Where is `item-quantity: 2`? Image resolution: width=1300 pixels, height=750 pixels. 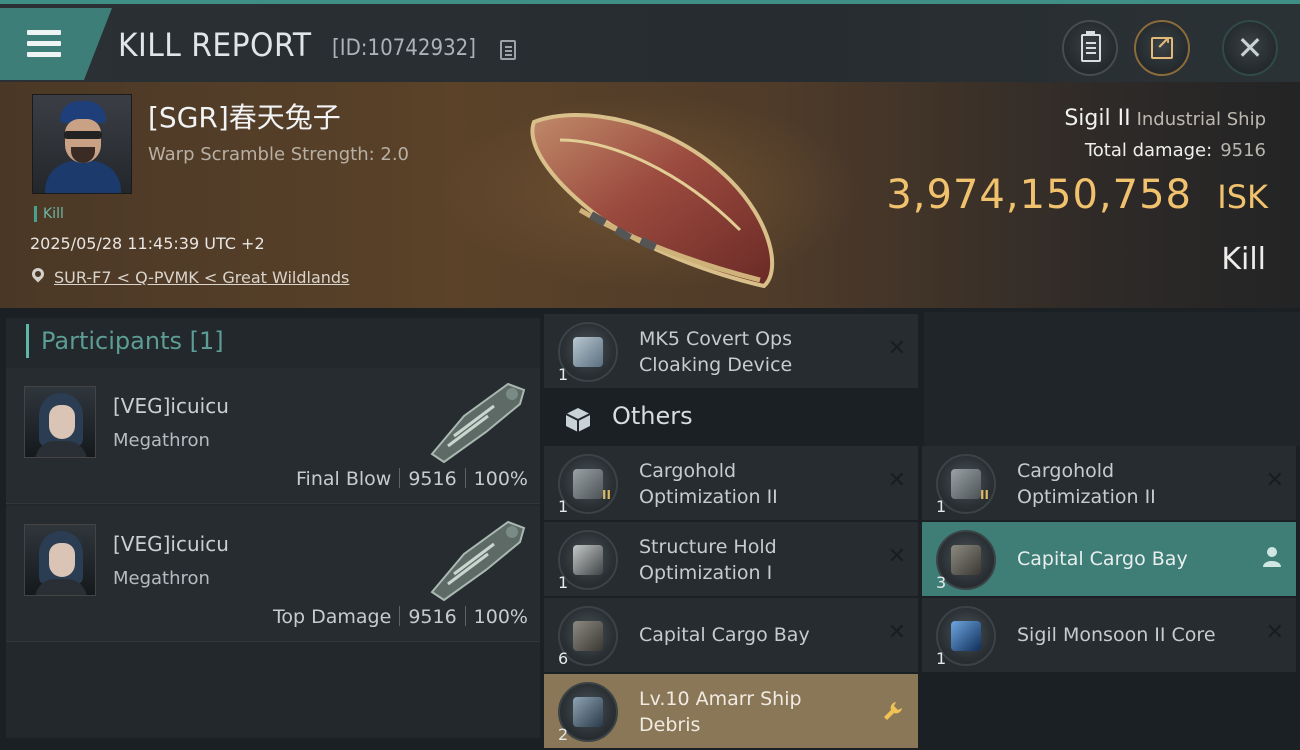 item-quantity: 2 is located at coordinates (563, 734).